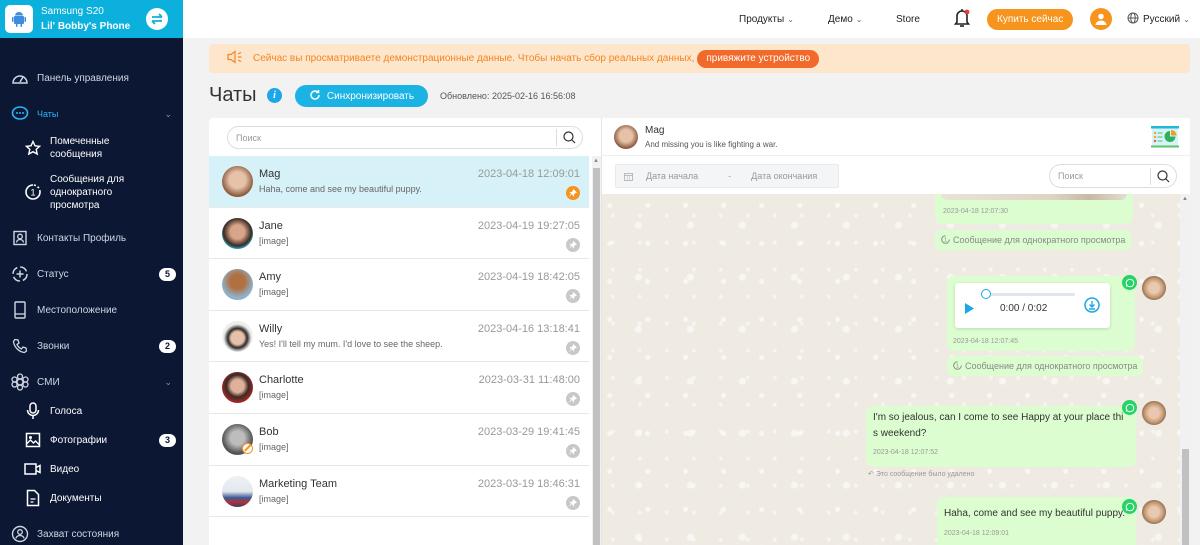 The width and height of the screenshot is (1200, 545). Describe the element at coordinates (672, 176) in the screenshot. I see `start-date-input: Дата начала` at that location.